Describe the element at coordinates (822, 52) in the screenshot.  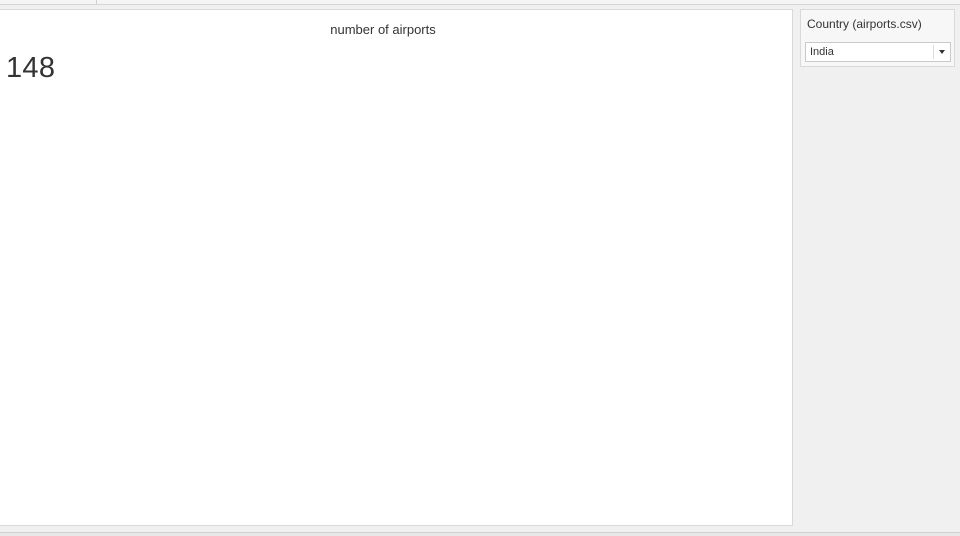
I see `dropdown-selected-value: India` at that location.